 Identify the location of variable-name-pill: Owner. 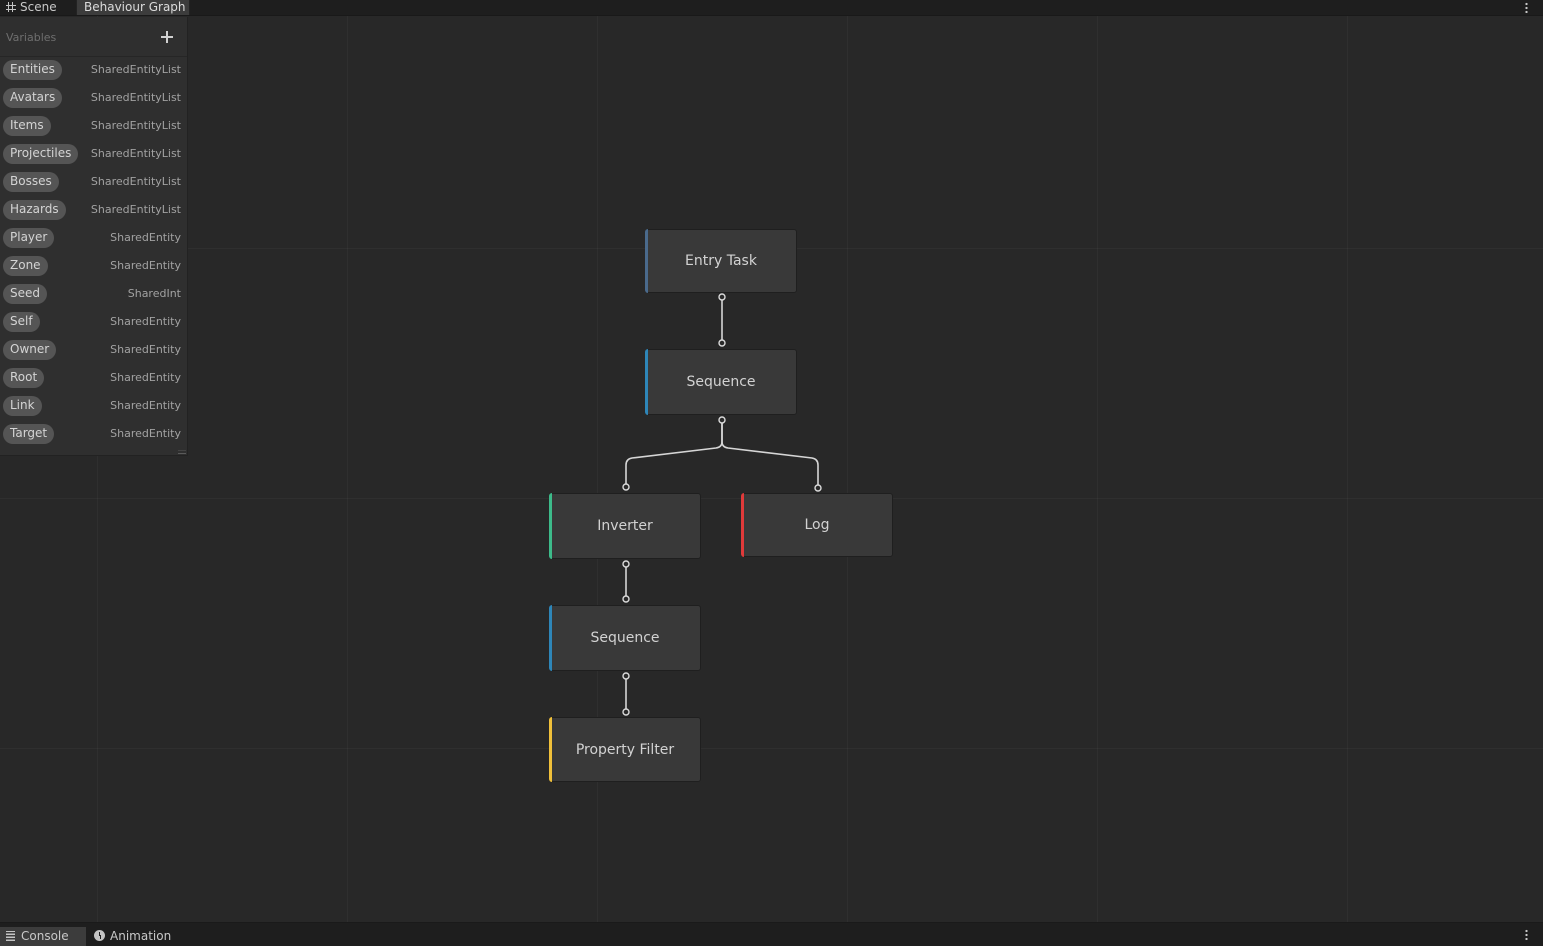
(30, 350).